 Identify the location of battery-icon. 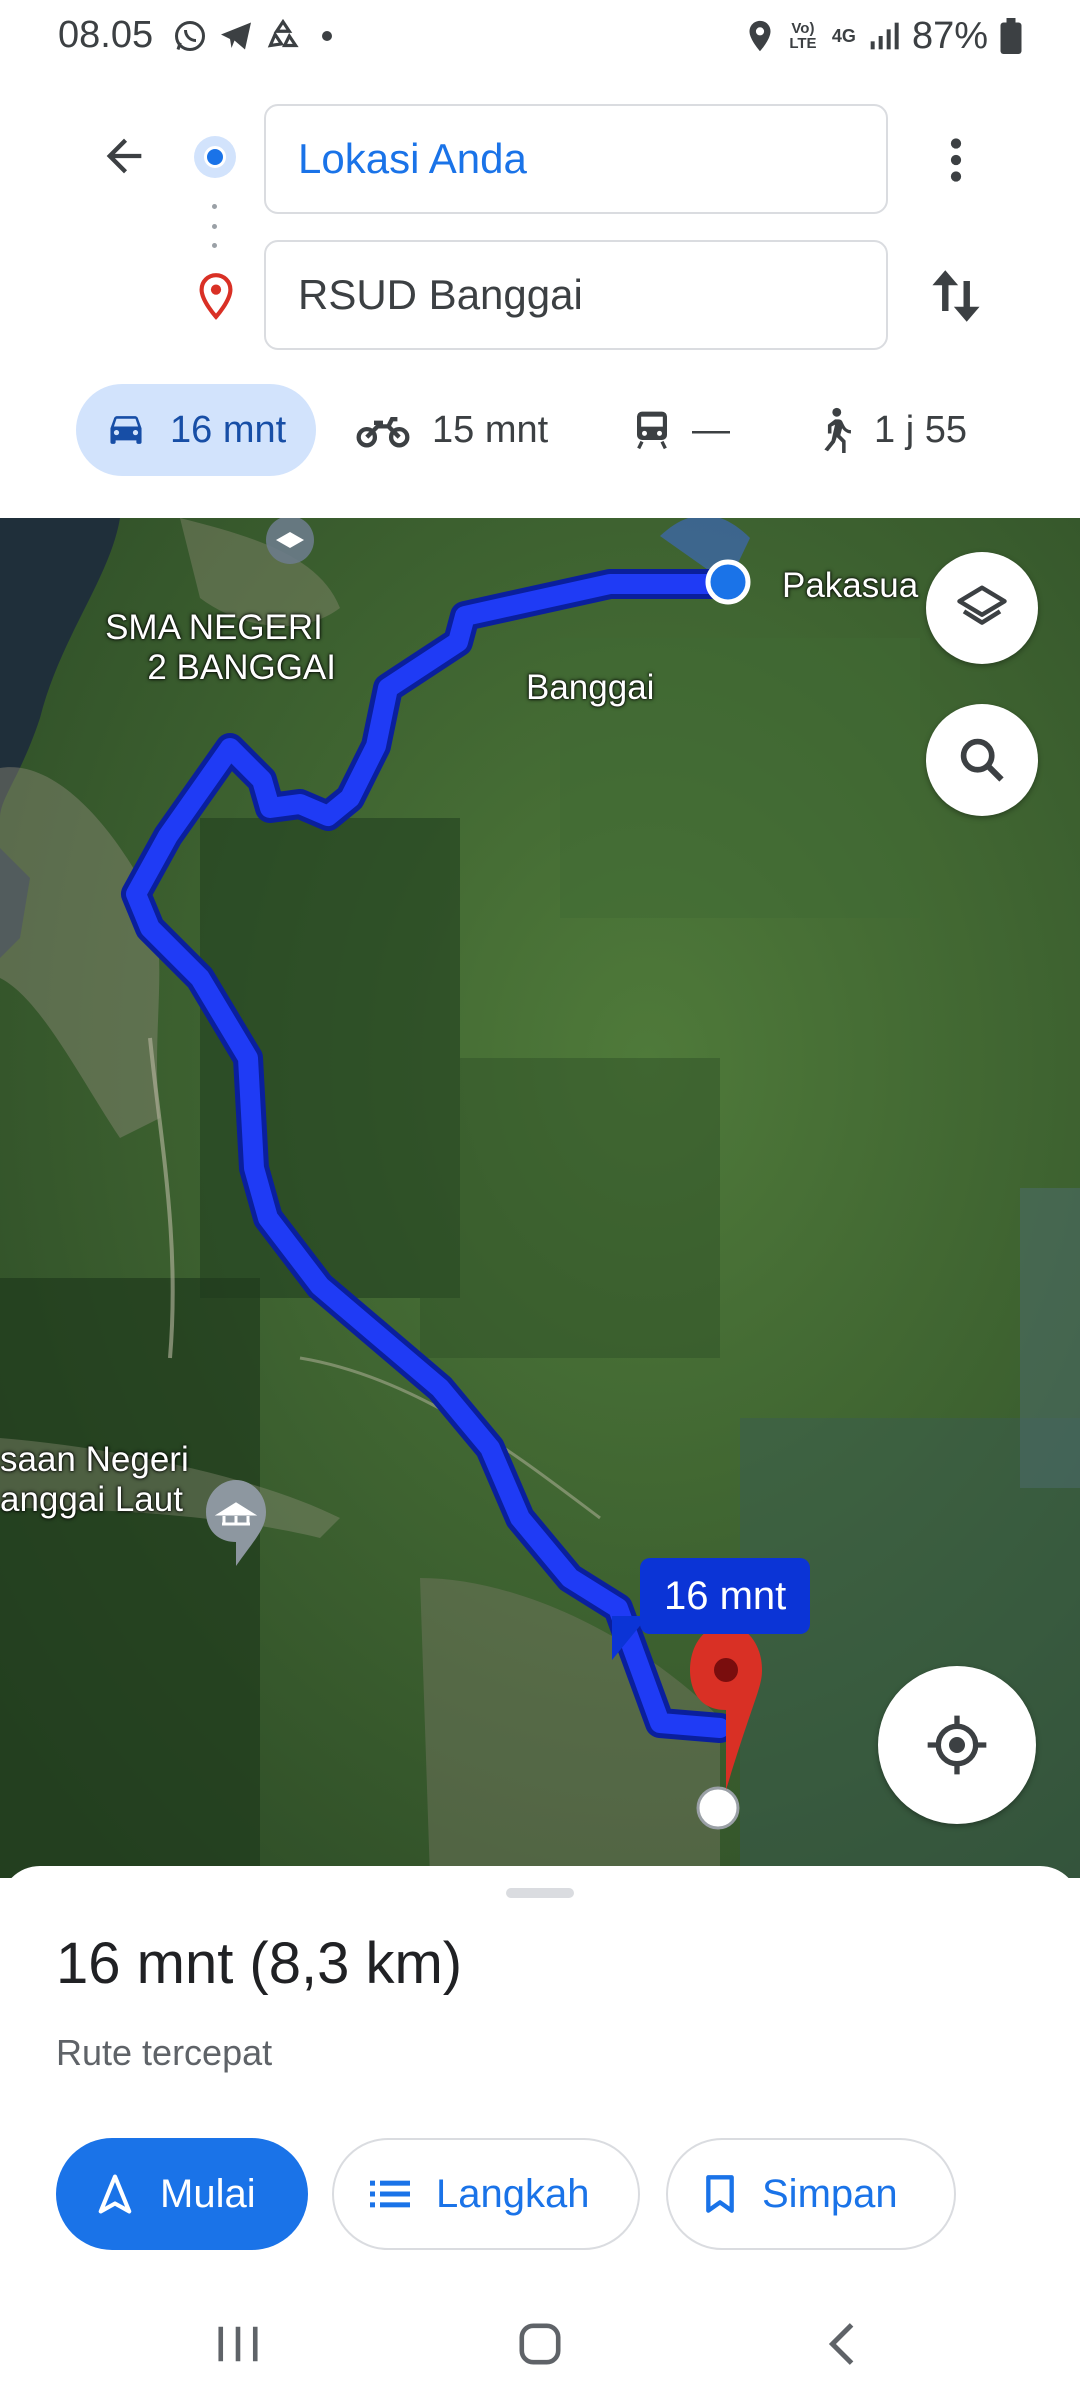
(1011, 36).